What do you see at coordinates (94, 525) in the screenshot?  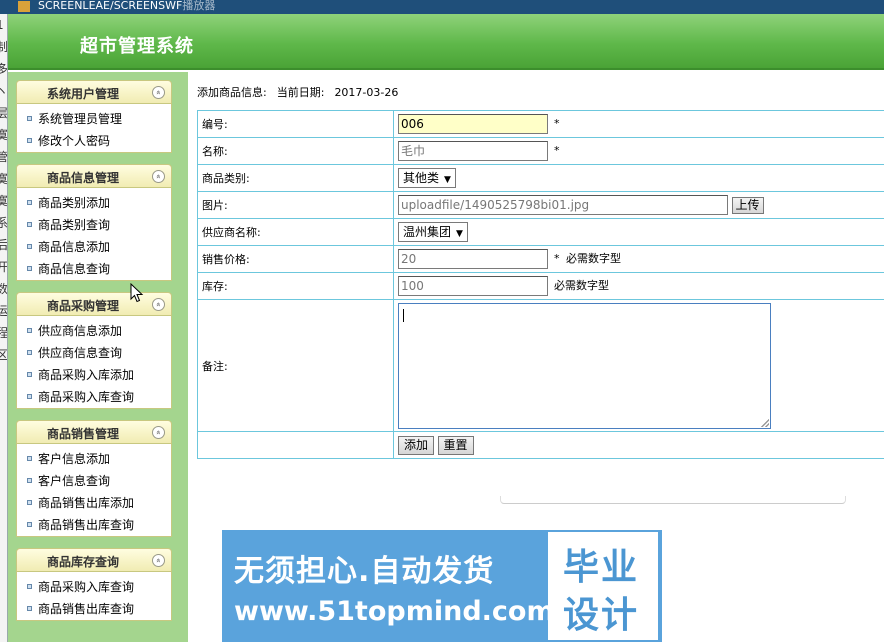 I see `sidebar-item-sales-query: 商品销售出库查询` at bounding box center [94, 525].